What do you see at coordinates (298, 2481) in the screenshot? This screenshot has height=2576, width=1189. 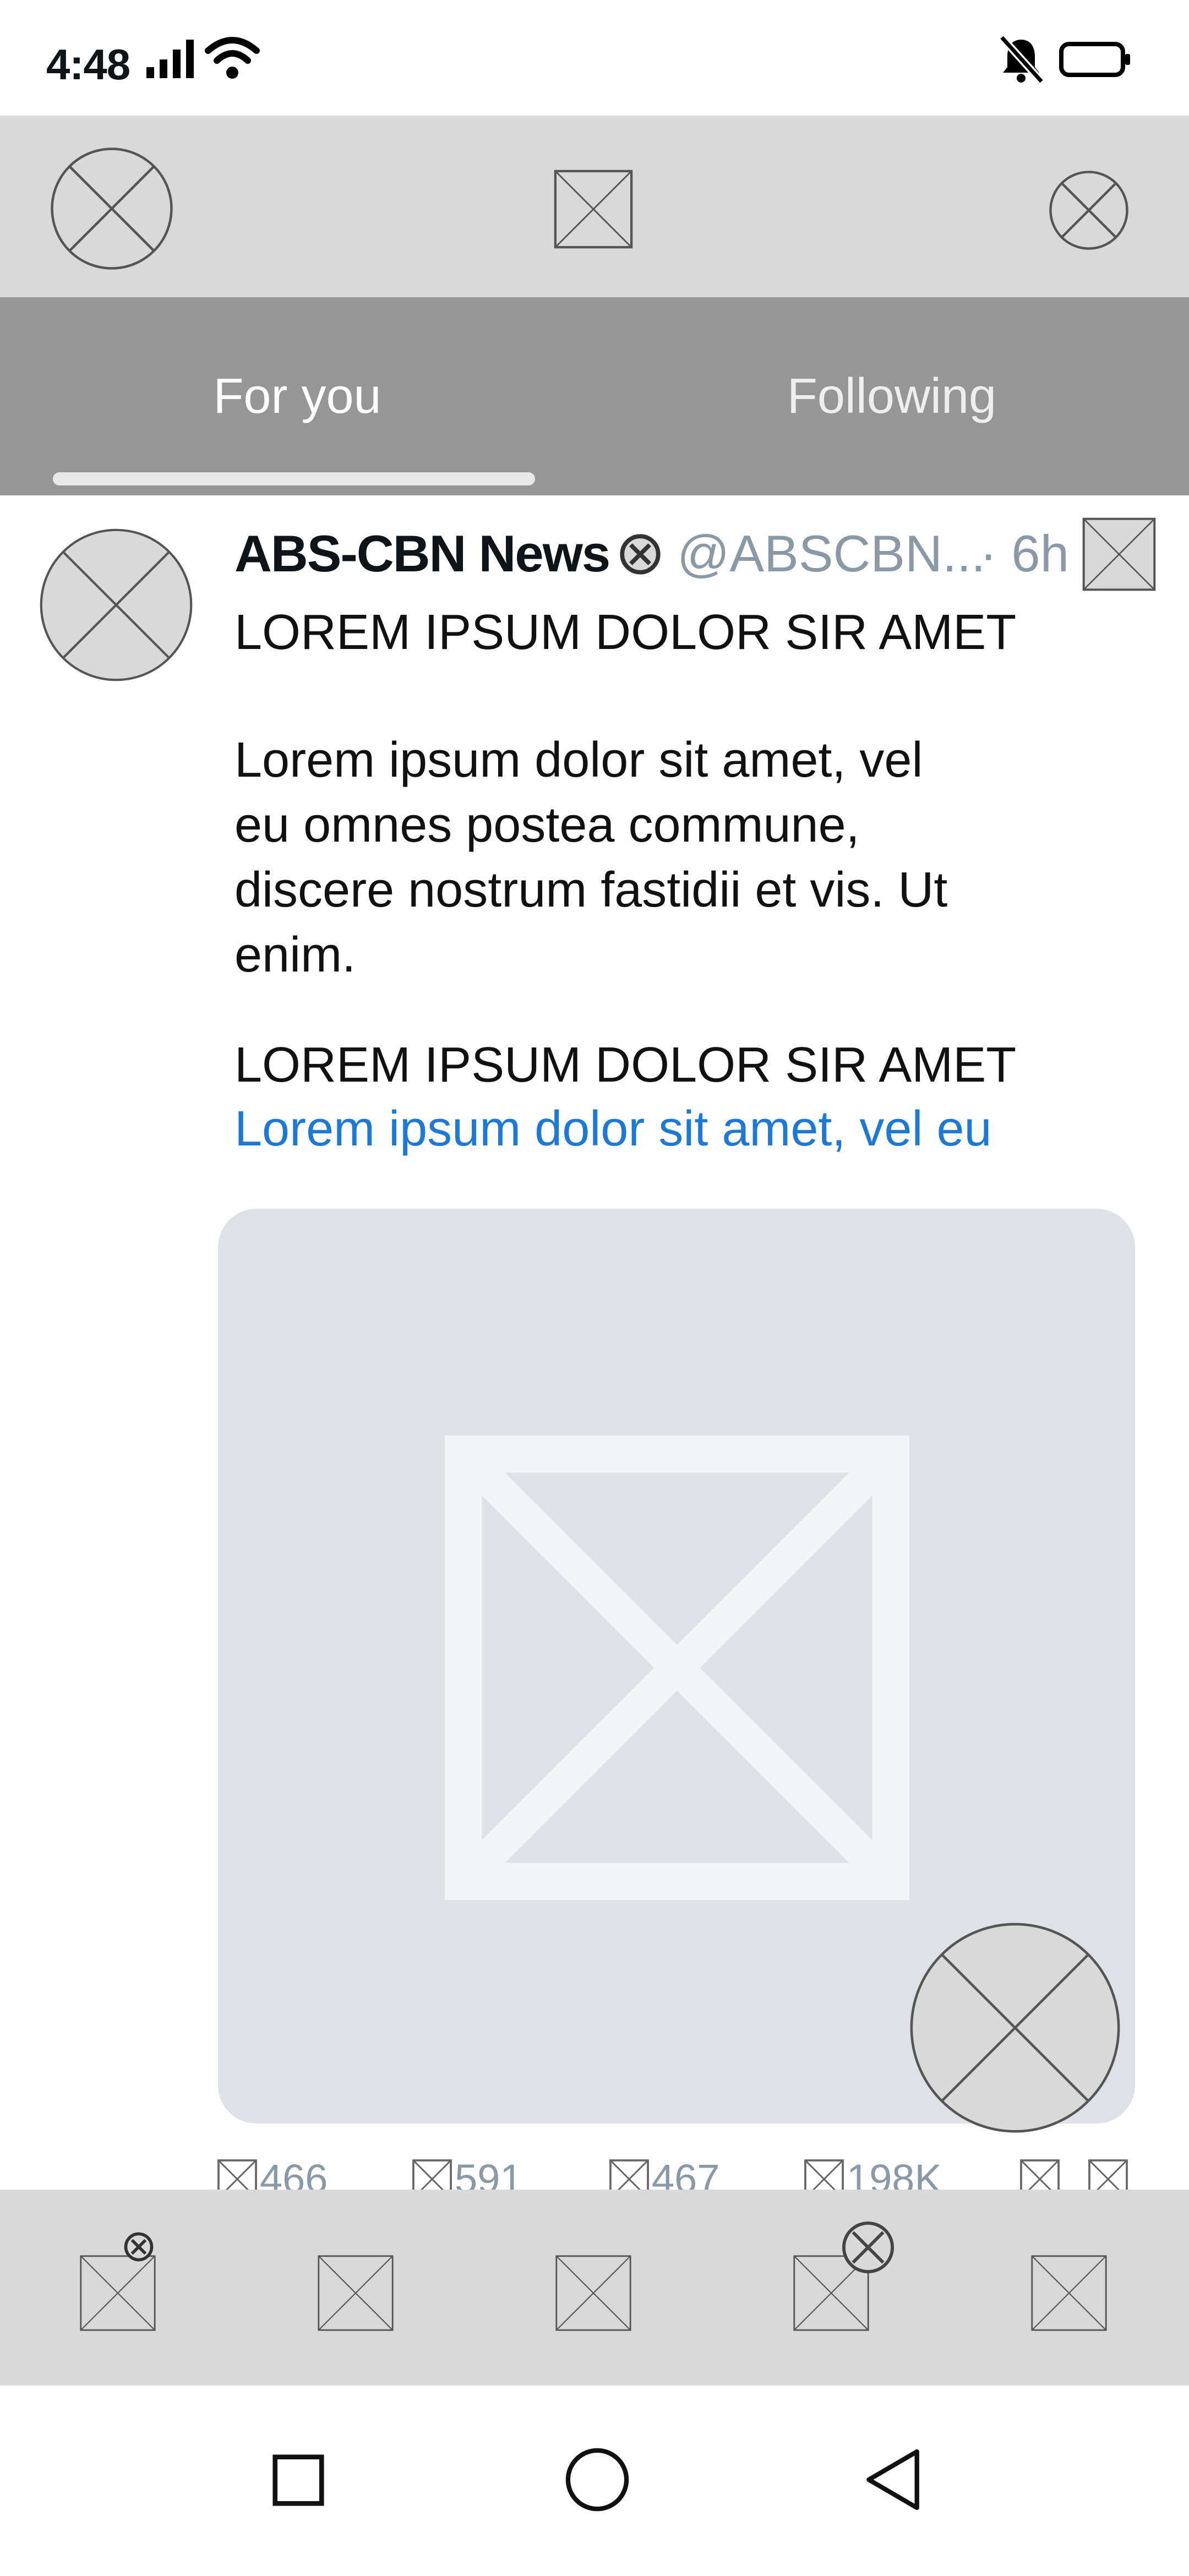 I see `recents-icon` at bounding box center [298, 2481].